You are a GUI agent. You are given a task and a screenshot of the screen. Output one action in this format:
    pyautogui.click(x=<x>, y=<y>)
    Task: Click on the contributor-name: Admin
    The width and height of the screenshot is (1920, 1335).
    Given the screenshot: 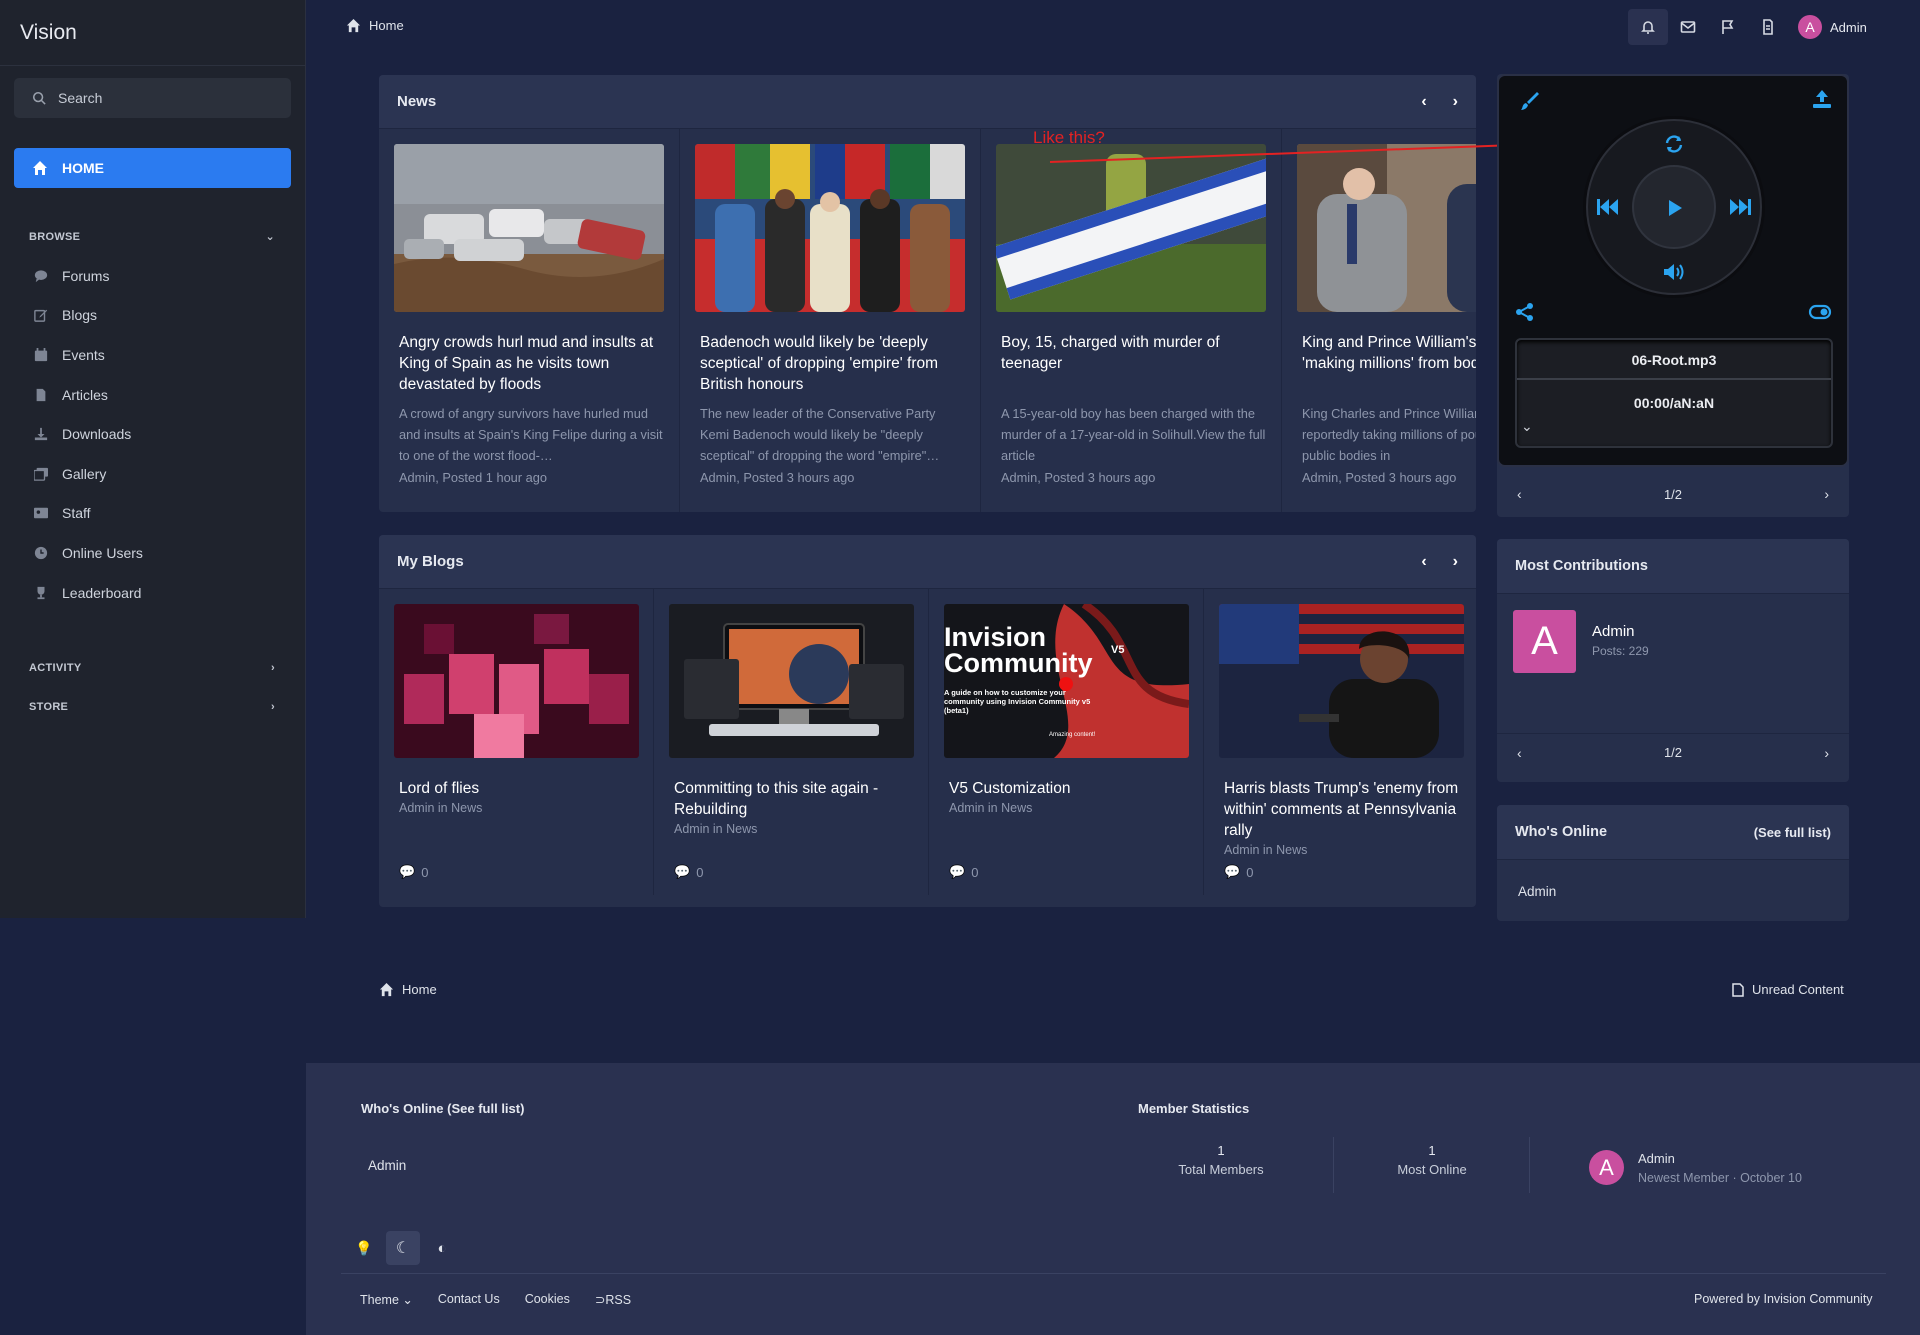 What is the action you would take?
    pyautogui.click(x=1613, y=631)
    